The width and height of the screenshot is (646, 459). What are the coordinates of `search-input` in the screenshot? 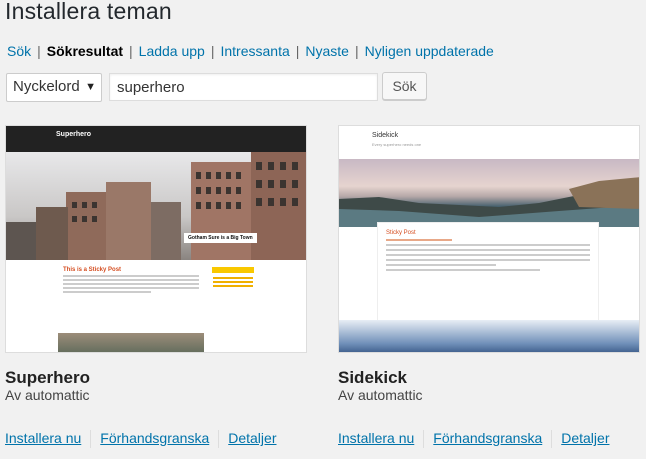 It's located at (243, 87).